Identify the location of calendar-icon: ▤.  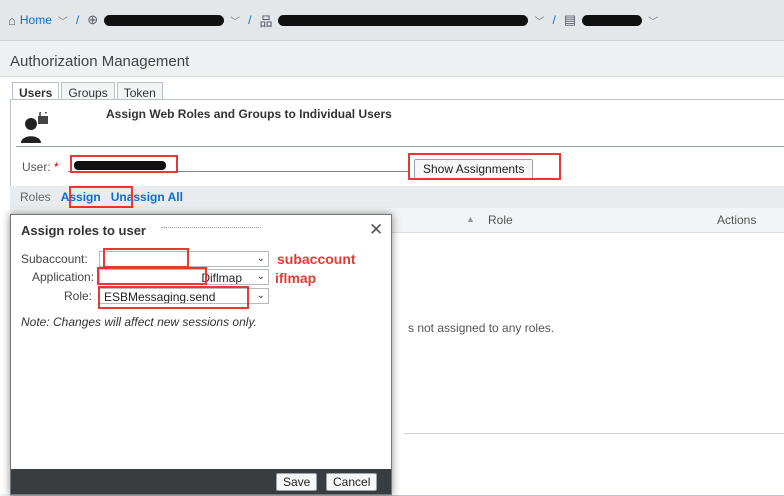
(570, 19).